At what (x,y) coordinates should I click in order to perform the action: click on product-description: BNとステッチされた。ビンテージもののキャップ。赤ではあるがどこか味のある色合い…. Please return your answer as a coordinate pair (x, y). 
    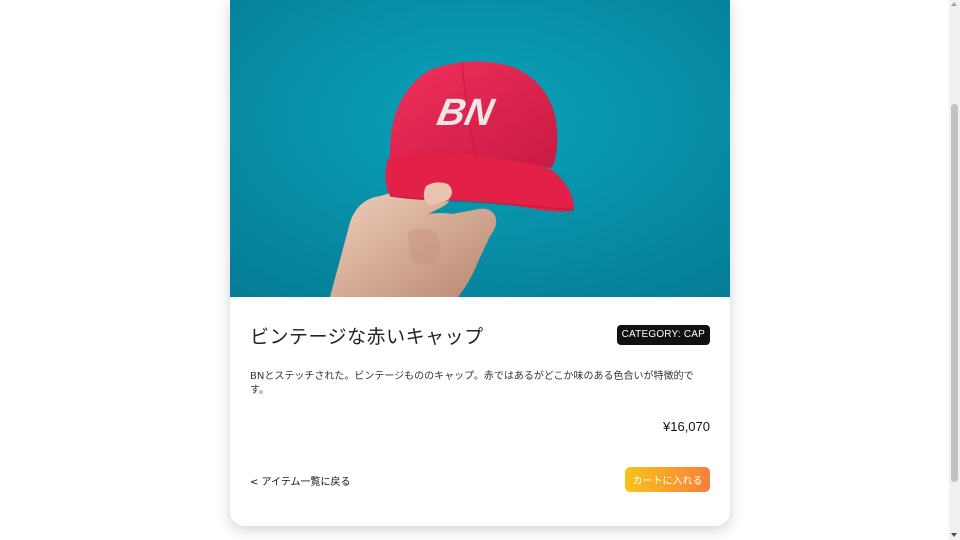
    Looking at the image, I should click on (472, 383).